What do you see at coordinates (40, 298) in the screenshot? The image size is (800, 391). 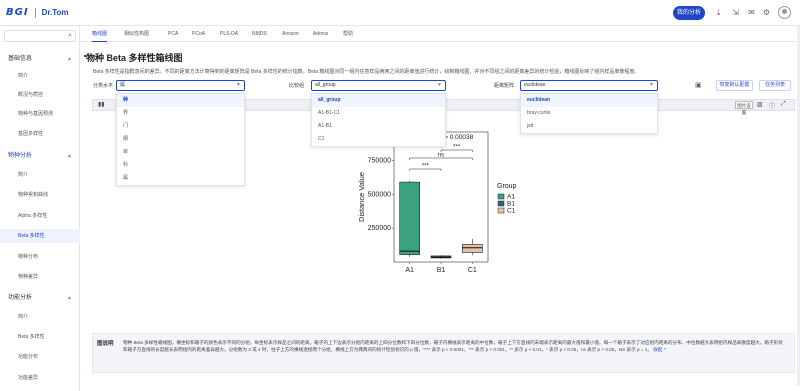 I see `sidebar-group-function: 功能分析 ▲` at bounding box center [40, 298].